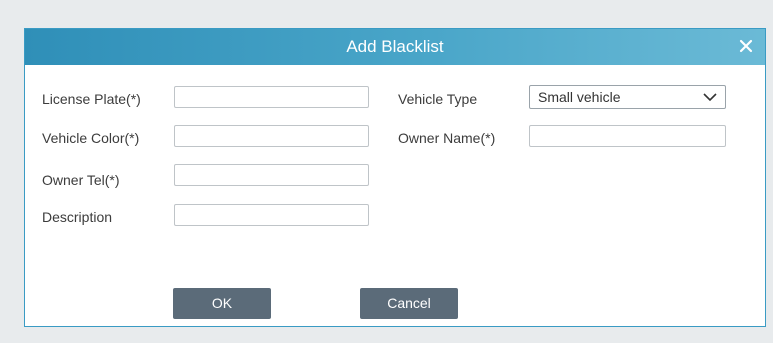 The width and height of the screenshot is (773, 343). I want to click on cancel-button: Cancel, so click(409, 303).